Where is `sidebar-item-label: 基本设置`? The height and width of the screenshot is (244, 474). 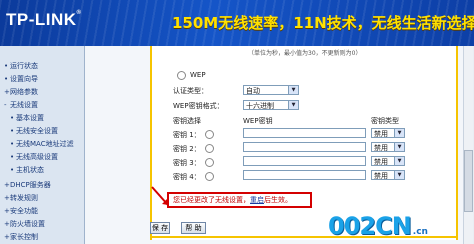 sidebar-item-label: 基本设置 is located at coordinates (30, 118).